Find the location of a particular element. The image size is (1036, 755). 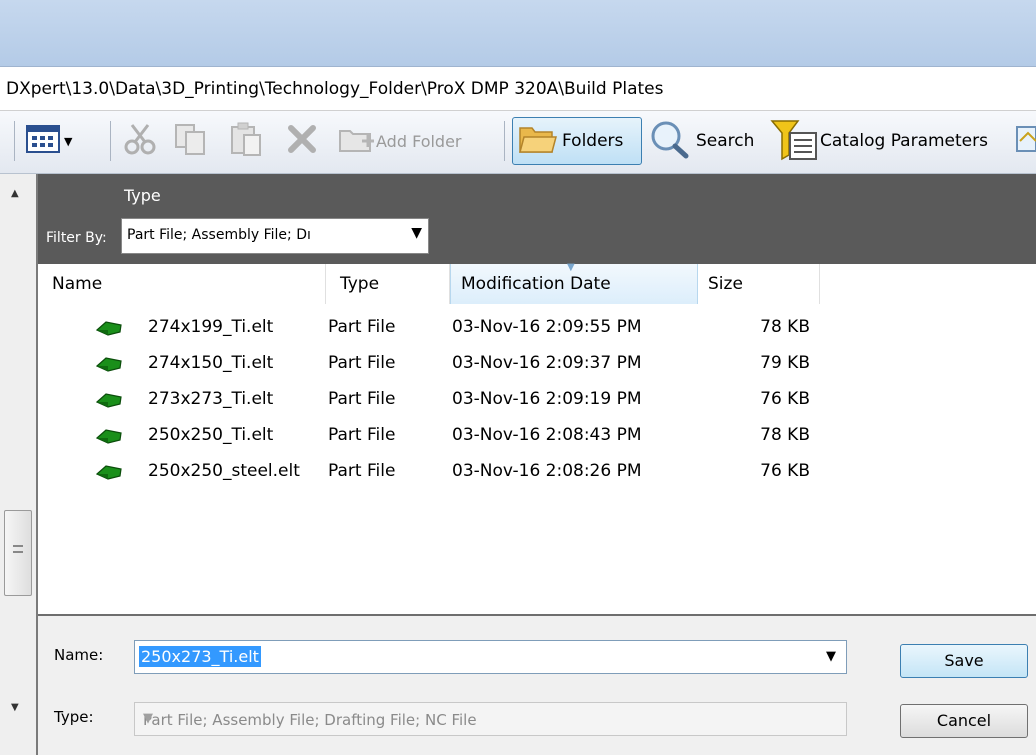

title-bar is located at coordinates (518, 33).